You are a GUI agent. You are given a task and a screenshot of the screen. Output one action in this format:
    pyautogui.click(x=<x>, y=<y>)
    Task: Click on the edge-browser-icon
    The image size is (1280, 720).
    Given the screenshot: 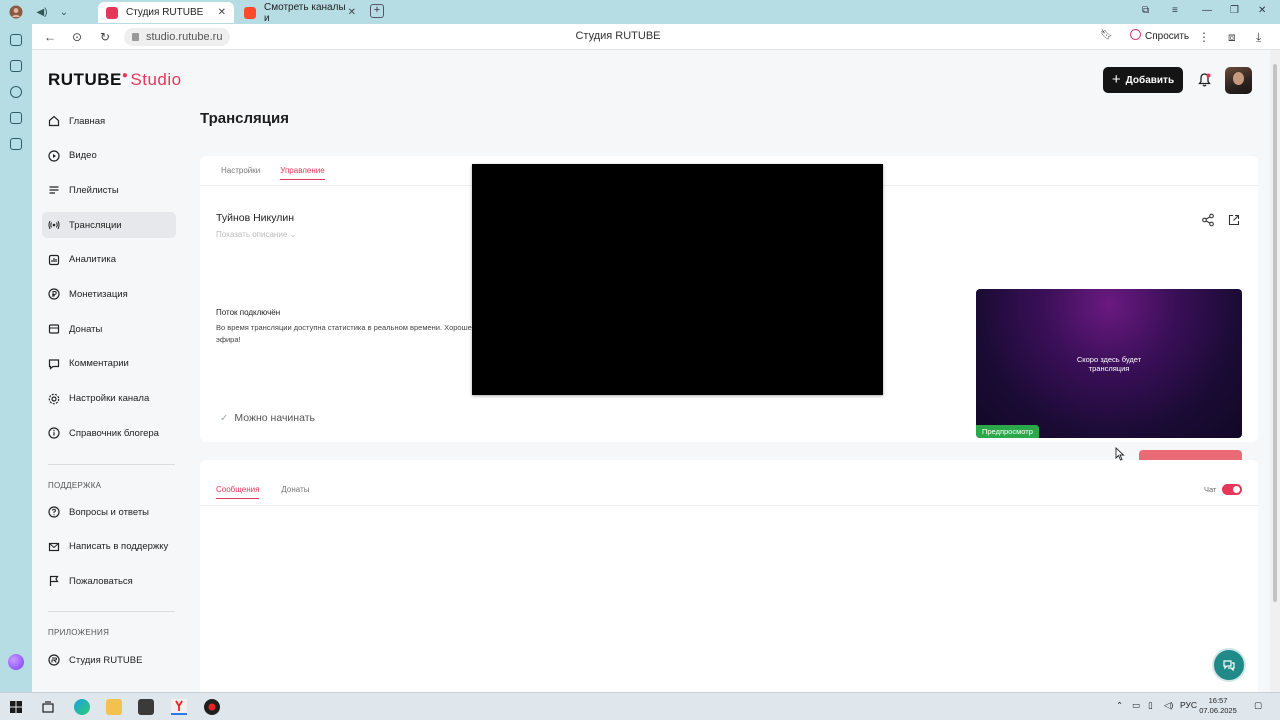 What is the action you would take?
    pyautogui.click(x=82, y=707)
    